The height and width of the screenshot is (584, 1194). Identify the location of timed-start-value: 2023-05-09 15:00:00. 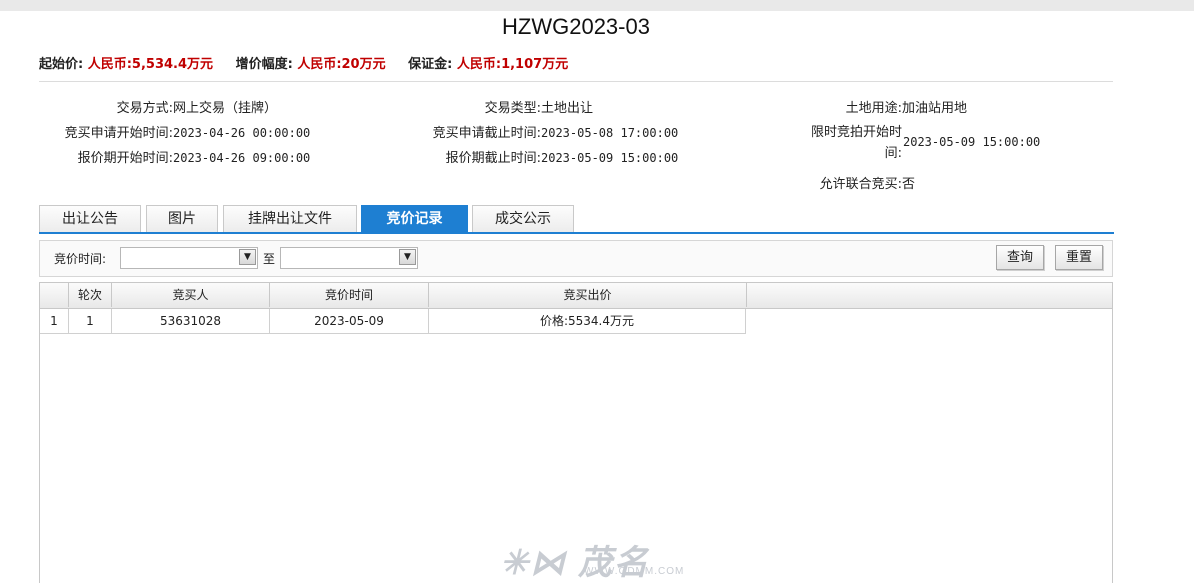
(972, 142).